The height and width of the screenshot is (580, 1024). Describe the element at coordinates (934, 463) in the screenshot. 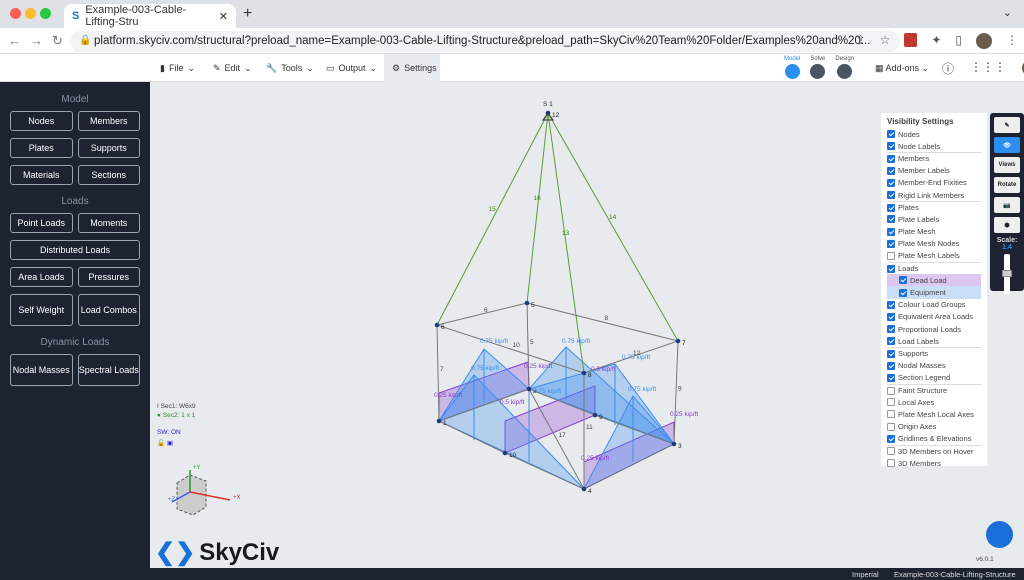

I see `visibility-option-3d-members: 3D Members` at that location.